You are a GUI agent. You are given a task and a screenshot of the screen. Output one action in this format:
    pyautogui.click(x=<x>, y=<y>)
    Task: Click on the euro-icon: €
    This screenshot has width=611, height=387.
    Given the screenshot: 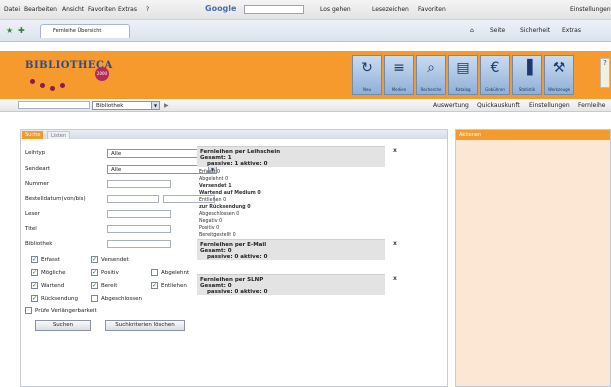 What is the action you would take?
    pyautogui.click(x=495, y=68)
    